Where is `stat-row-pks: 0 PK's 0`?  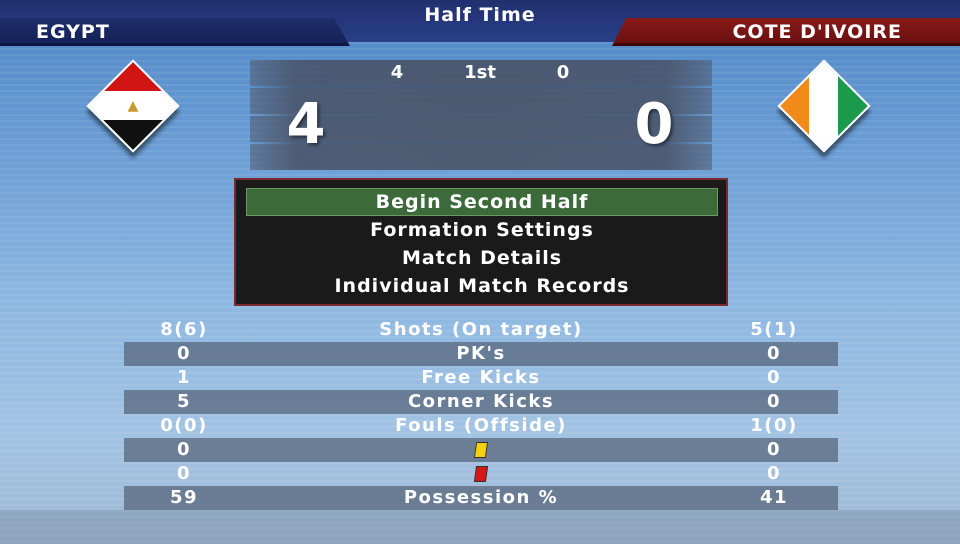
stat-row-pks: 0 PK's 0 is located at coordinates (481, 354).